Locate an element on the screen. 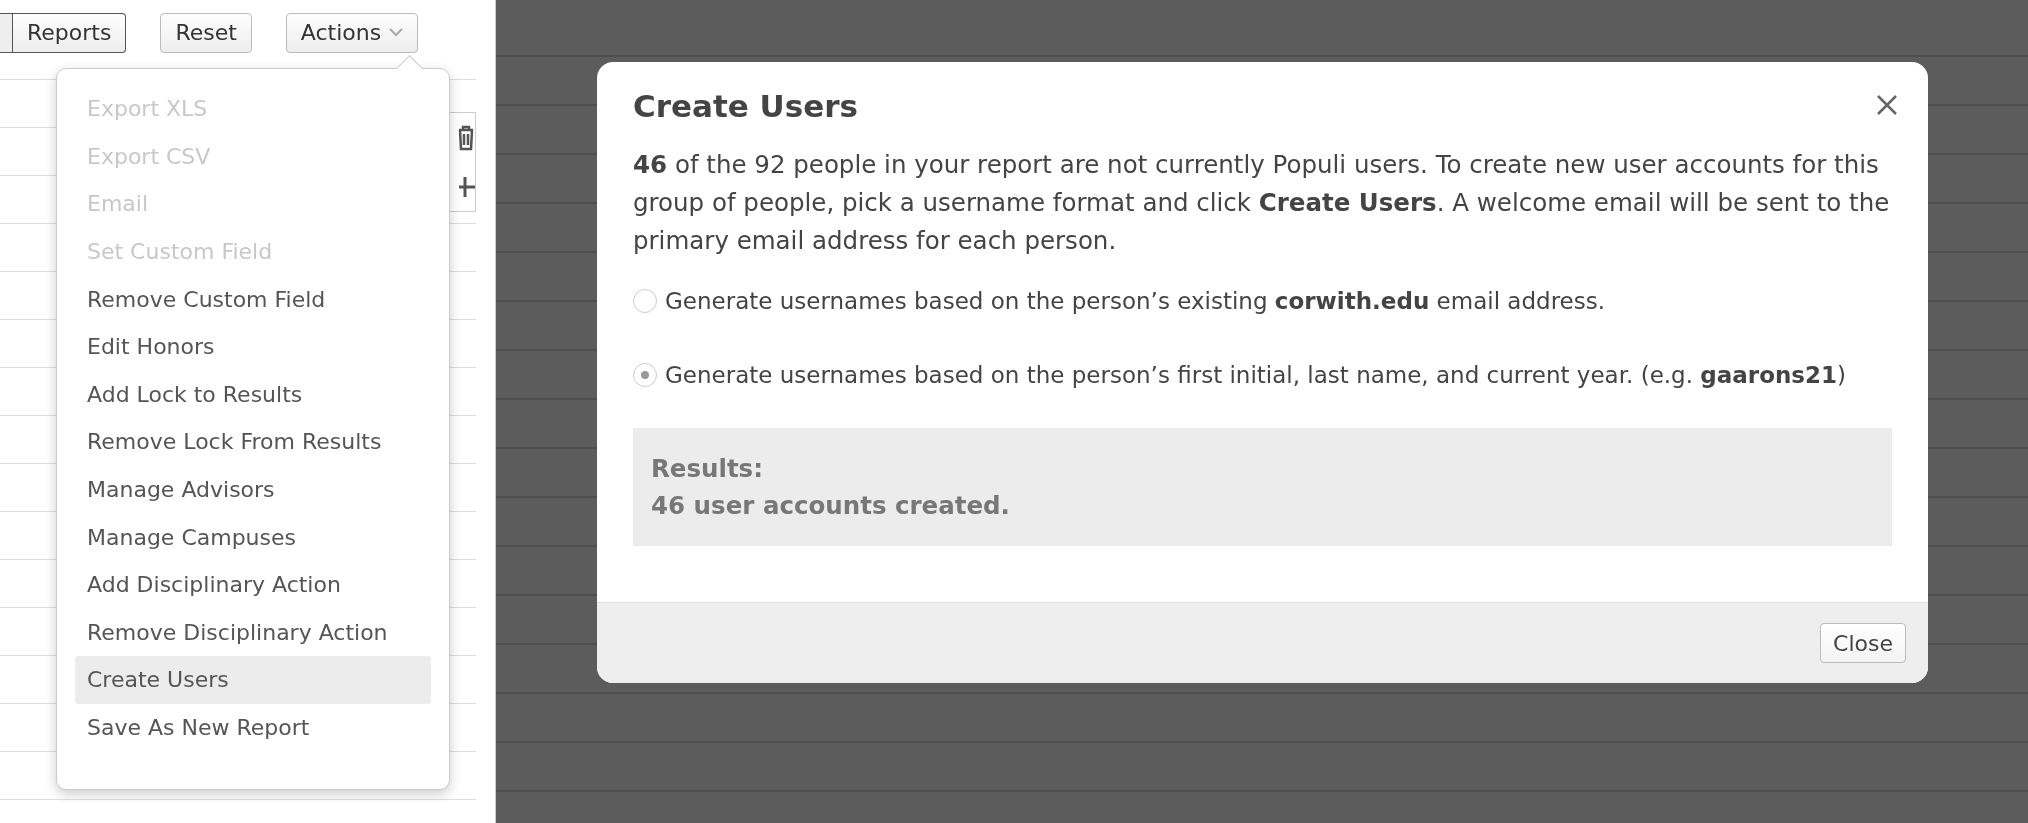 The height and width of the screenshot is (823, 2028). radio-label: Generate usernames based on the person’s existing corwith.edu email address. is located at coordinates (1135, 301).